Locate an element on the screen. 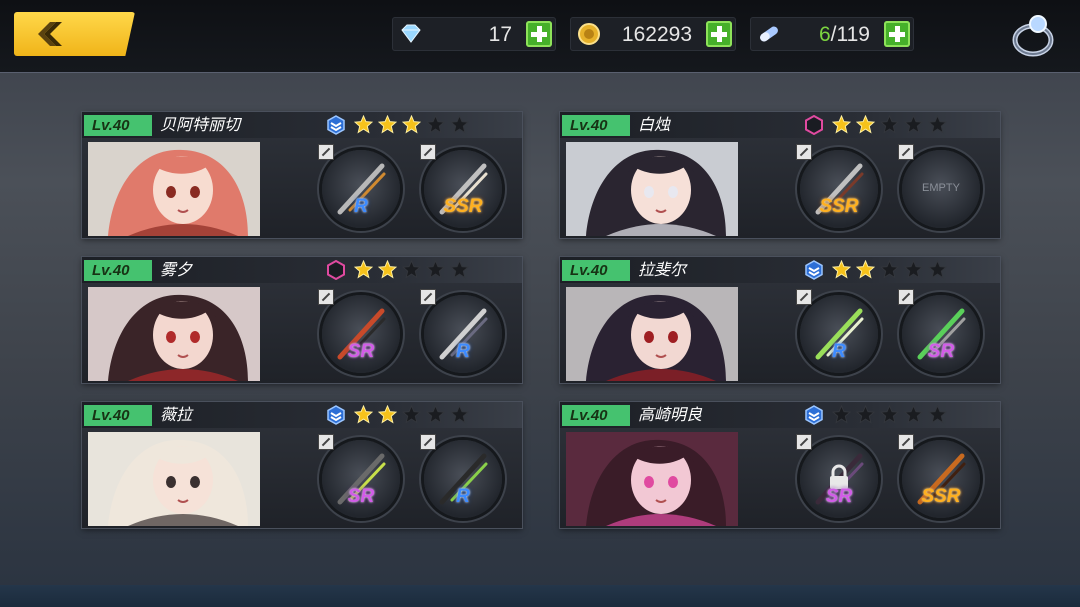  character-card: Lv.40 白烛 SSR EMPTY is located at coordinates (780, 175).